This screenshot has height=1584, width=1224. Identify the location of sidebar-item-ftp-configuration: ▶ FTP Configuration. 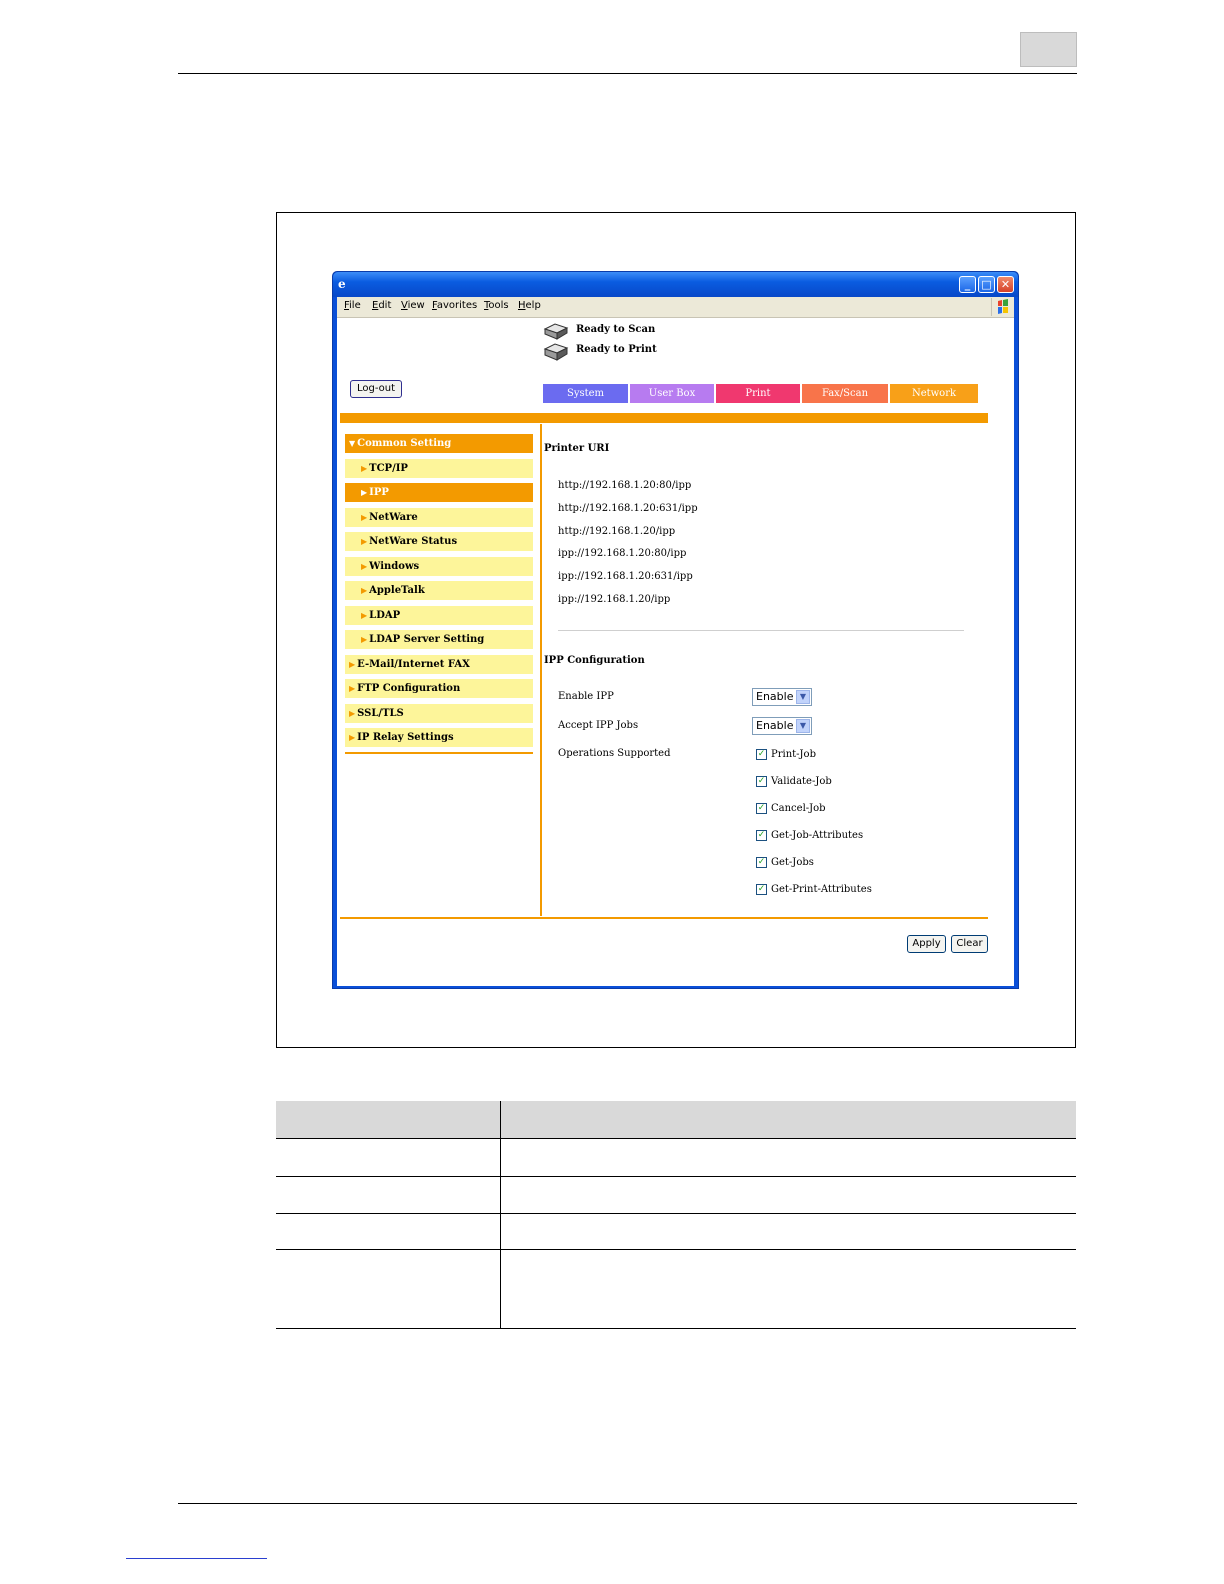
(439, 688).